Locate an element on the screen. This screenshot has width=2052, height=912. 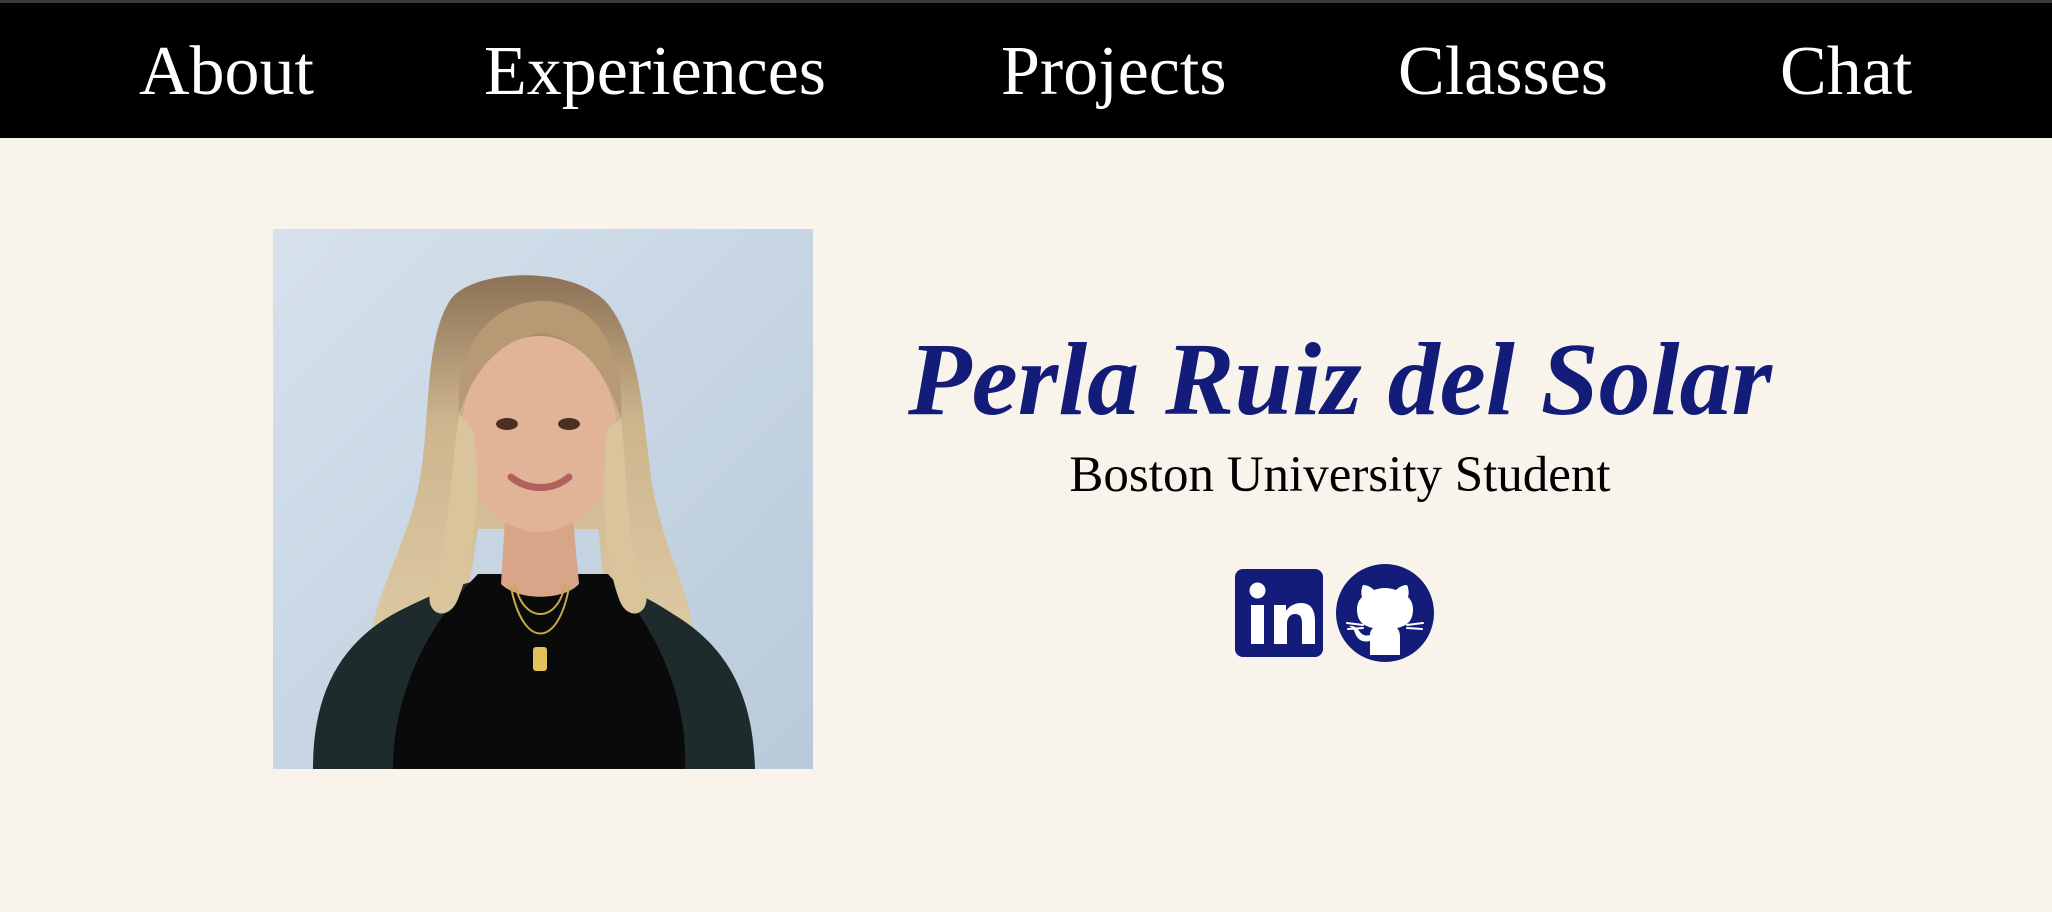
profile-subtitle: Boston University Student is located at coordinates (1340, 475).